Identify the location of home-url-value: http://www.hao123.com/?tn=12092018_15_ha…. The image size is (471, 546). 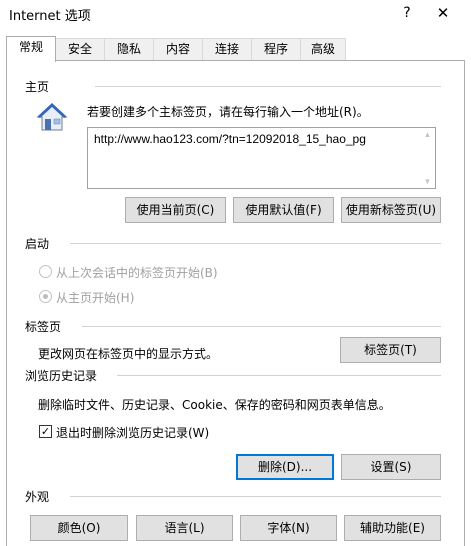
(230, 139).